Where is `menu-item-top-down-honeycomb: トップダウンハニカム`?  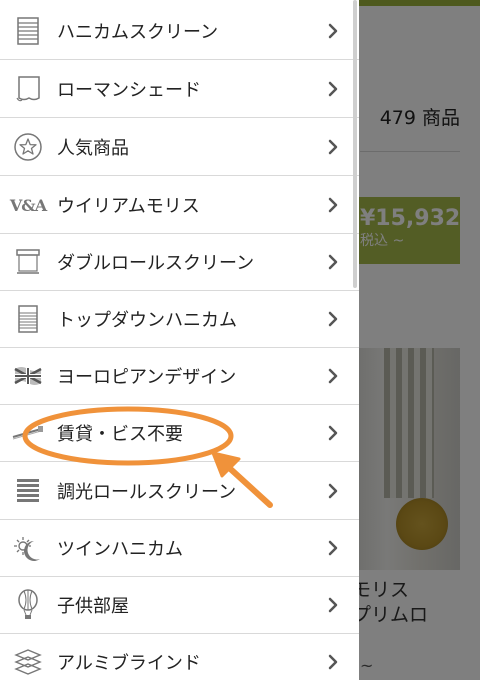
menu-item-top-down-honeycomb: トップダウンハニカム is located at coordinates (179, 319).